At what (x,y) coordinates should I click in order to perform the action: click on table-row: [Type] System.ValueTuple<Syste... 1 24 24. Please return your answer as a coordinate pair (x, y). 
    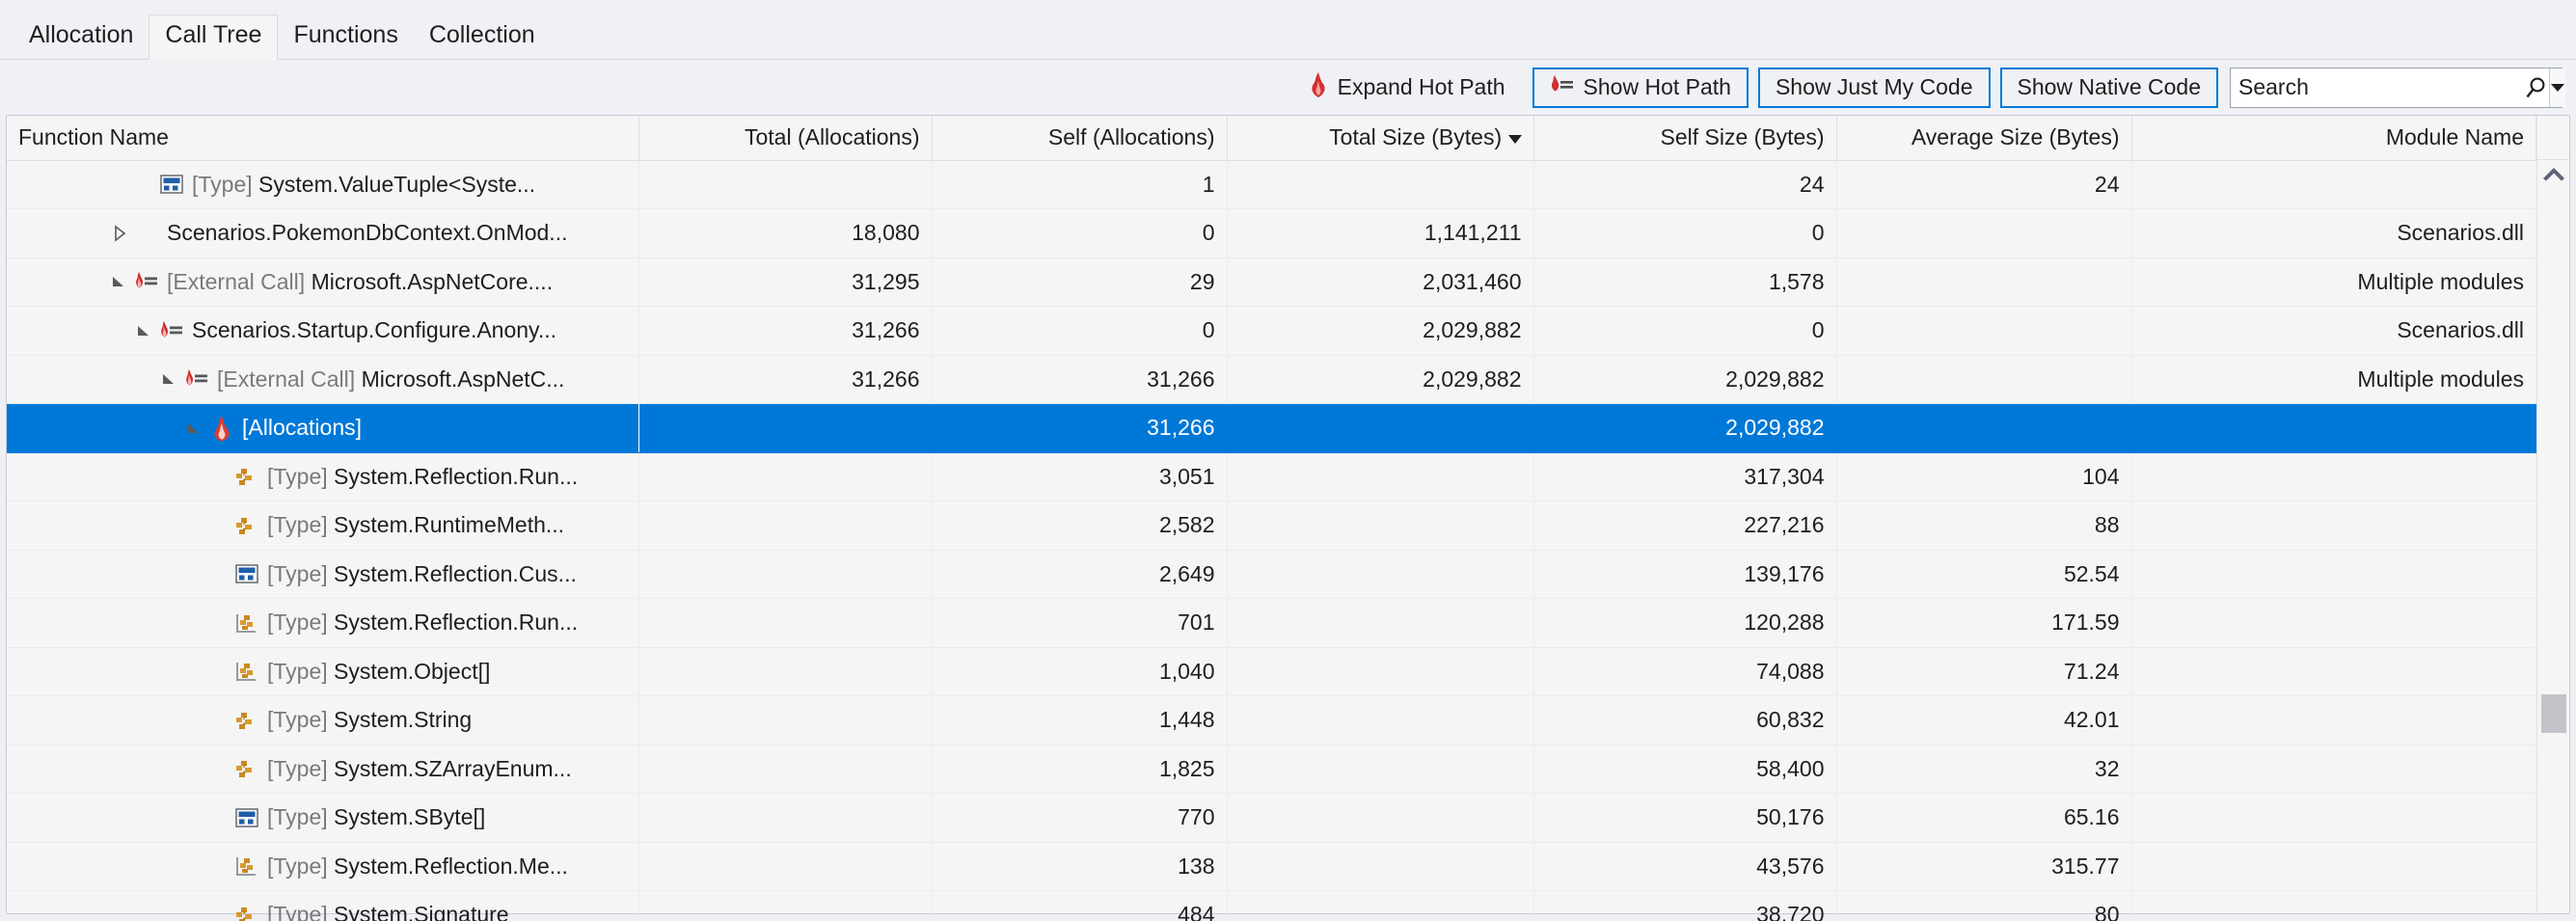
    Looking at the image, I should click on (1271, 184).